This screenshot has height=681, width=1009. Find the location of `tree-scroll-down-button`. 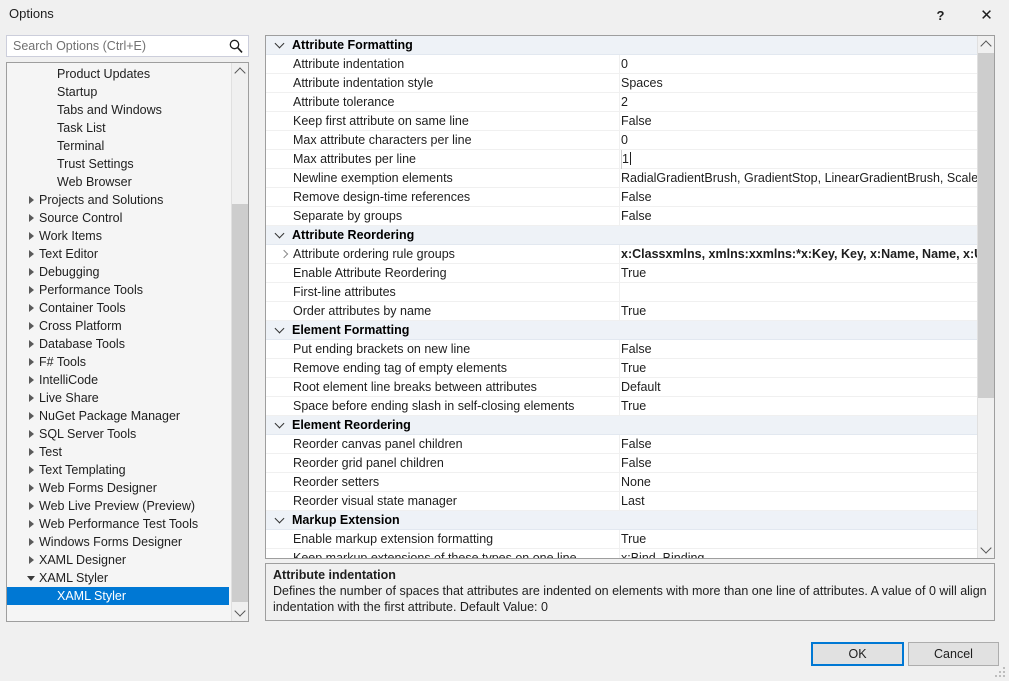

tree-scroll-down-button is located at coordinates (240, 612).